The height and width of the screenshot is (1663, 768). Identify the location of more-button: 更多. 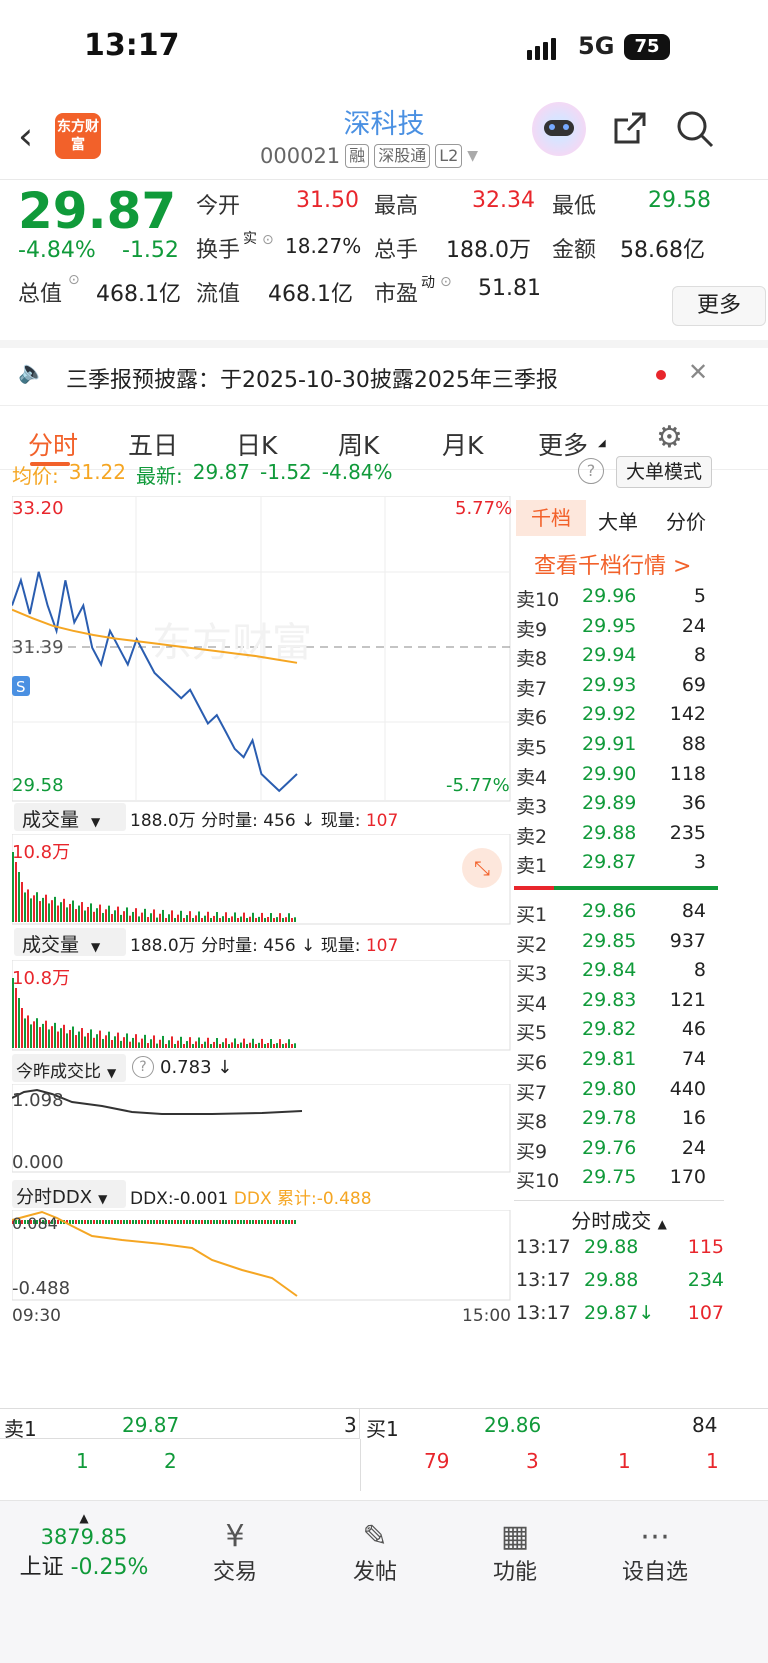
(719, 306).